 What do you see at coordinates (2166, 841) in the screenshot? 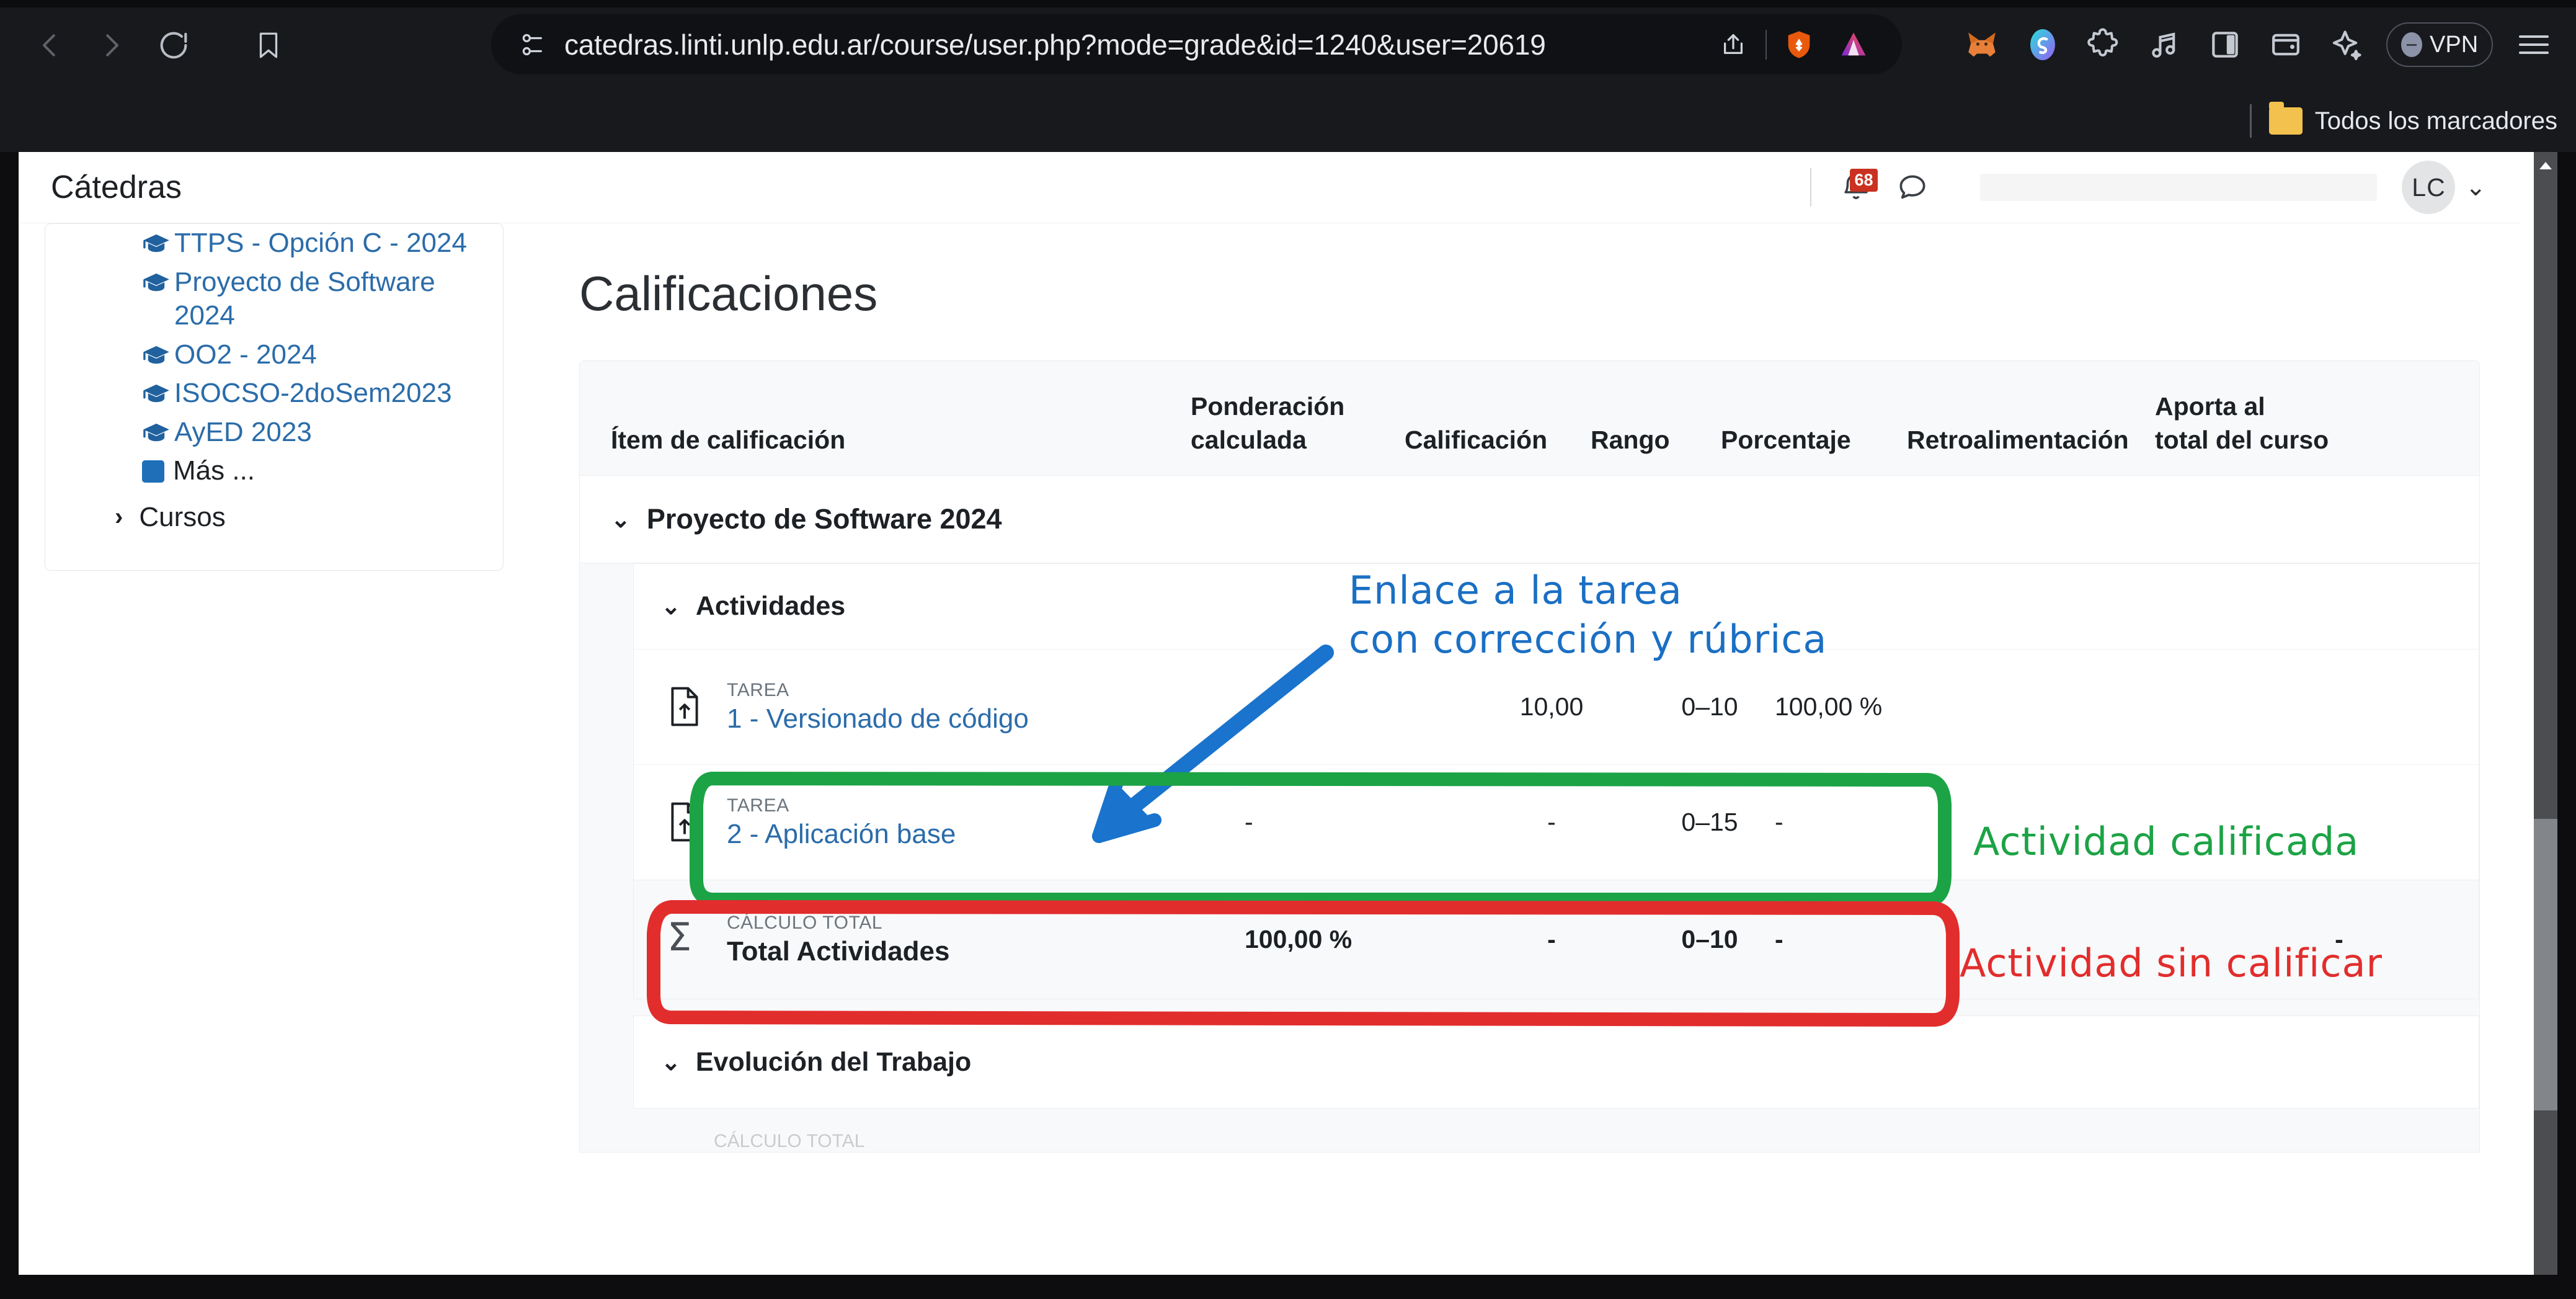
I see `green-annotation-text: Actividad calificada` at bounding box center [2166, 841].